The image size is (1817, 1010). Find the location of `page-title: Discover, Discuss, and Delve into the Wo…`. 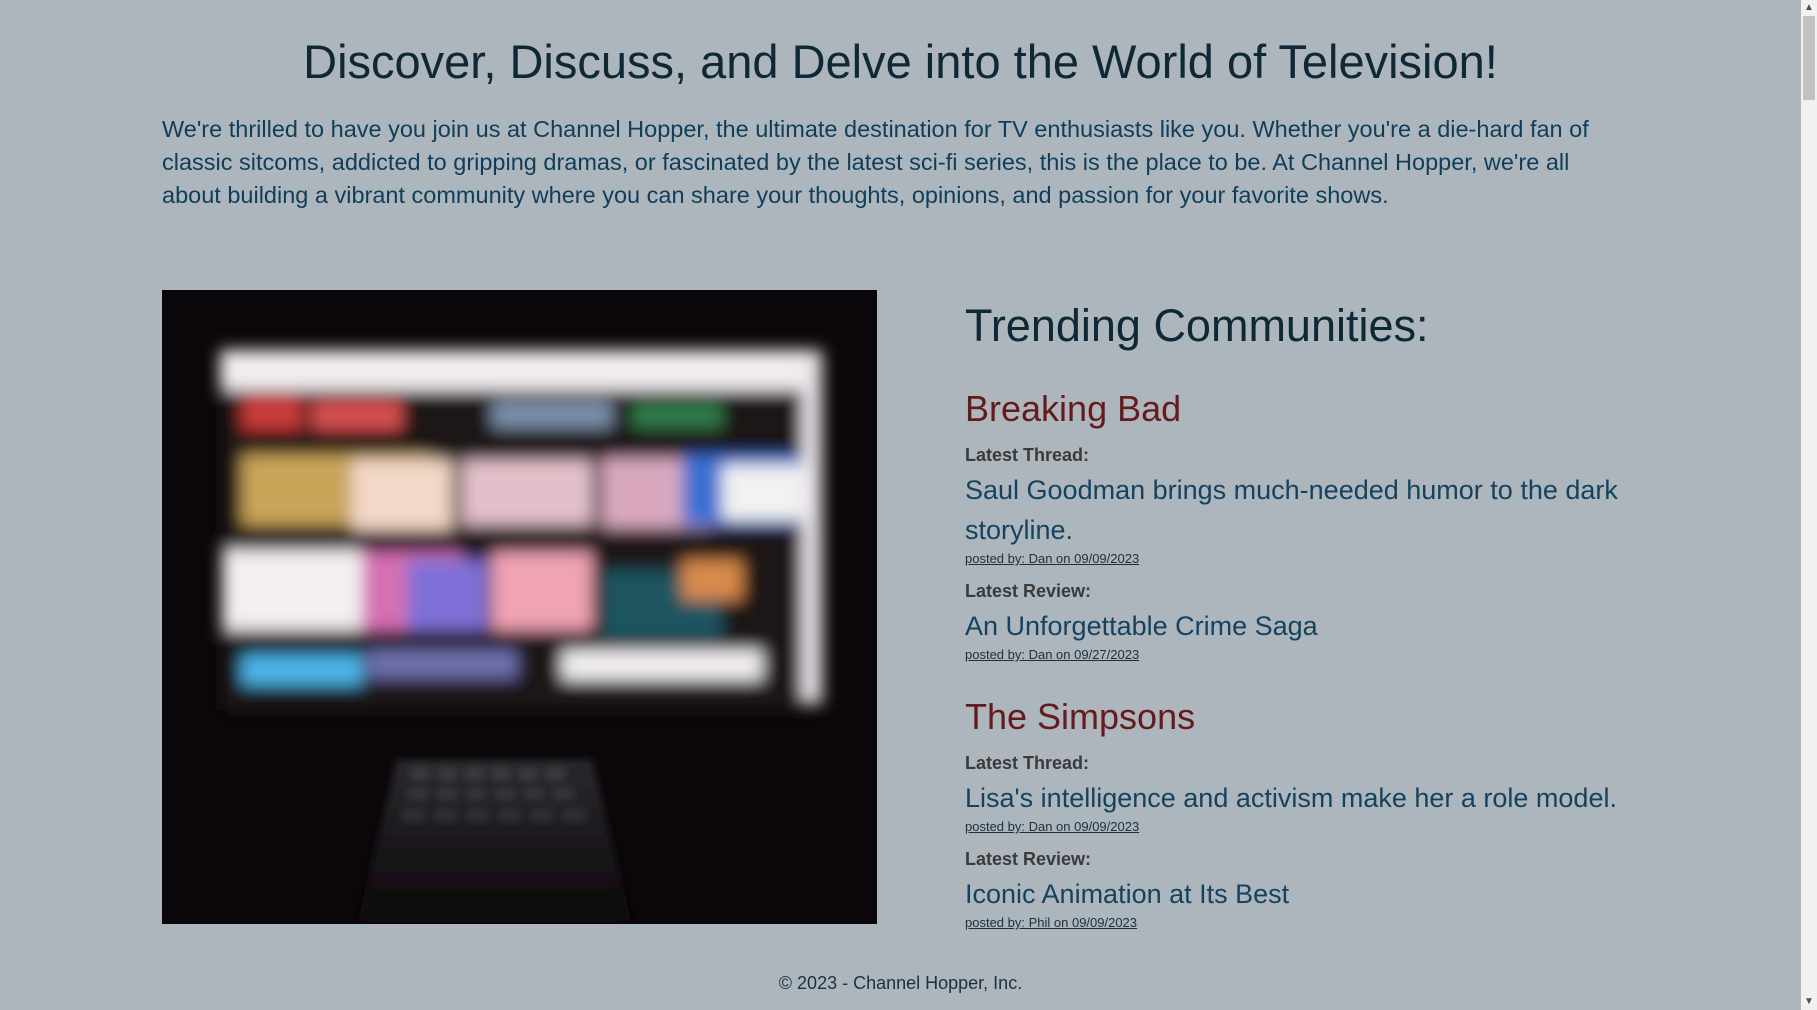

page-title: Discover, Discuss, and Delve into the Wo… is located at coordinates (900, 61).